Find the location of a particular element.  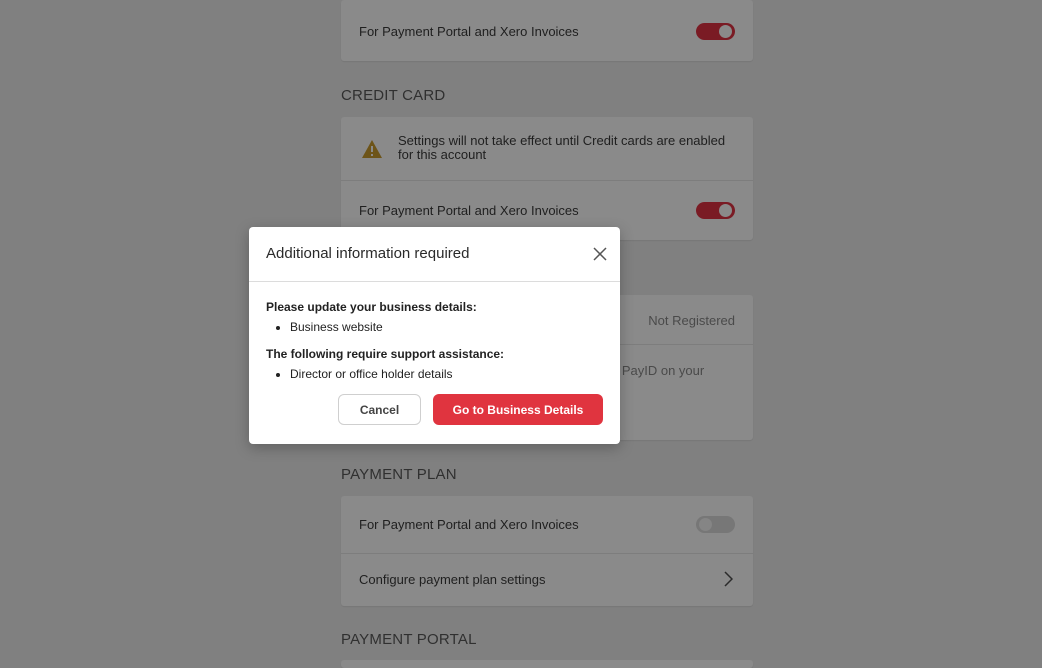

list-item: Business website is located at coordinates (446, 327).